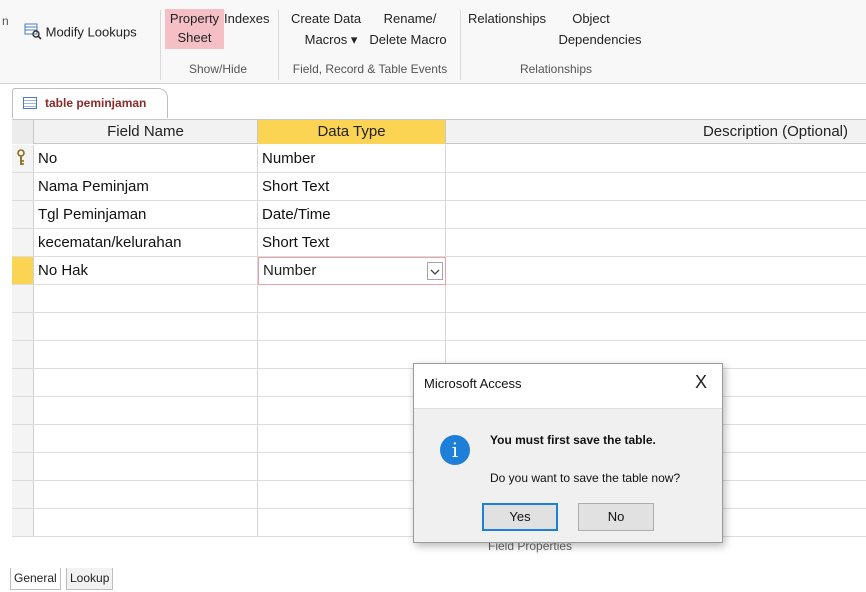  I want to click on dialog-title: Microsoft Access, so click(473, 383).